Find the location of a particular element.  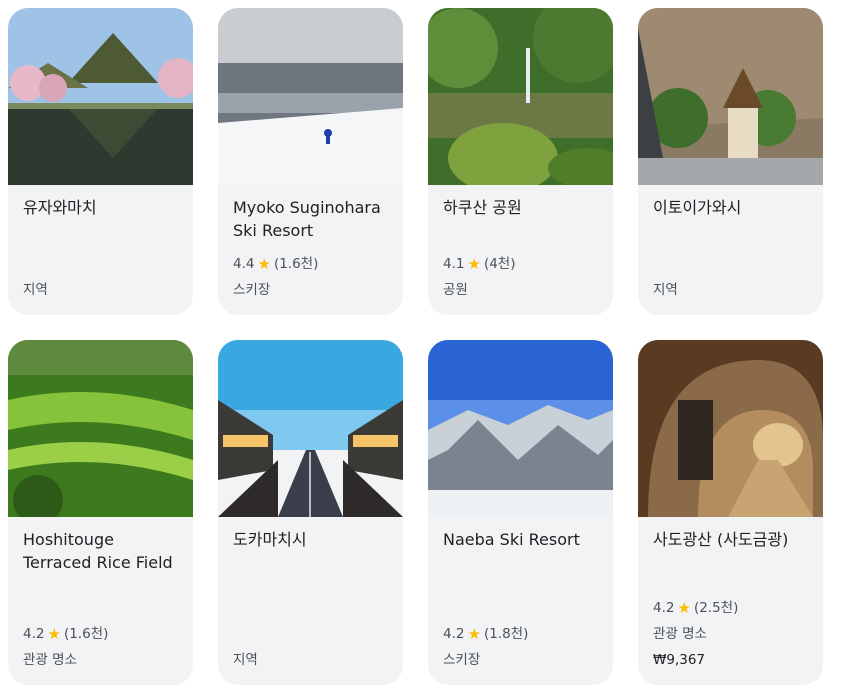

rating-row: 4.1 ★ (4천) is located at coordinates (524, 264).